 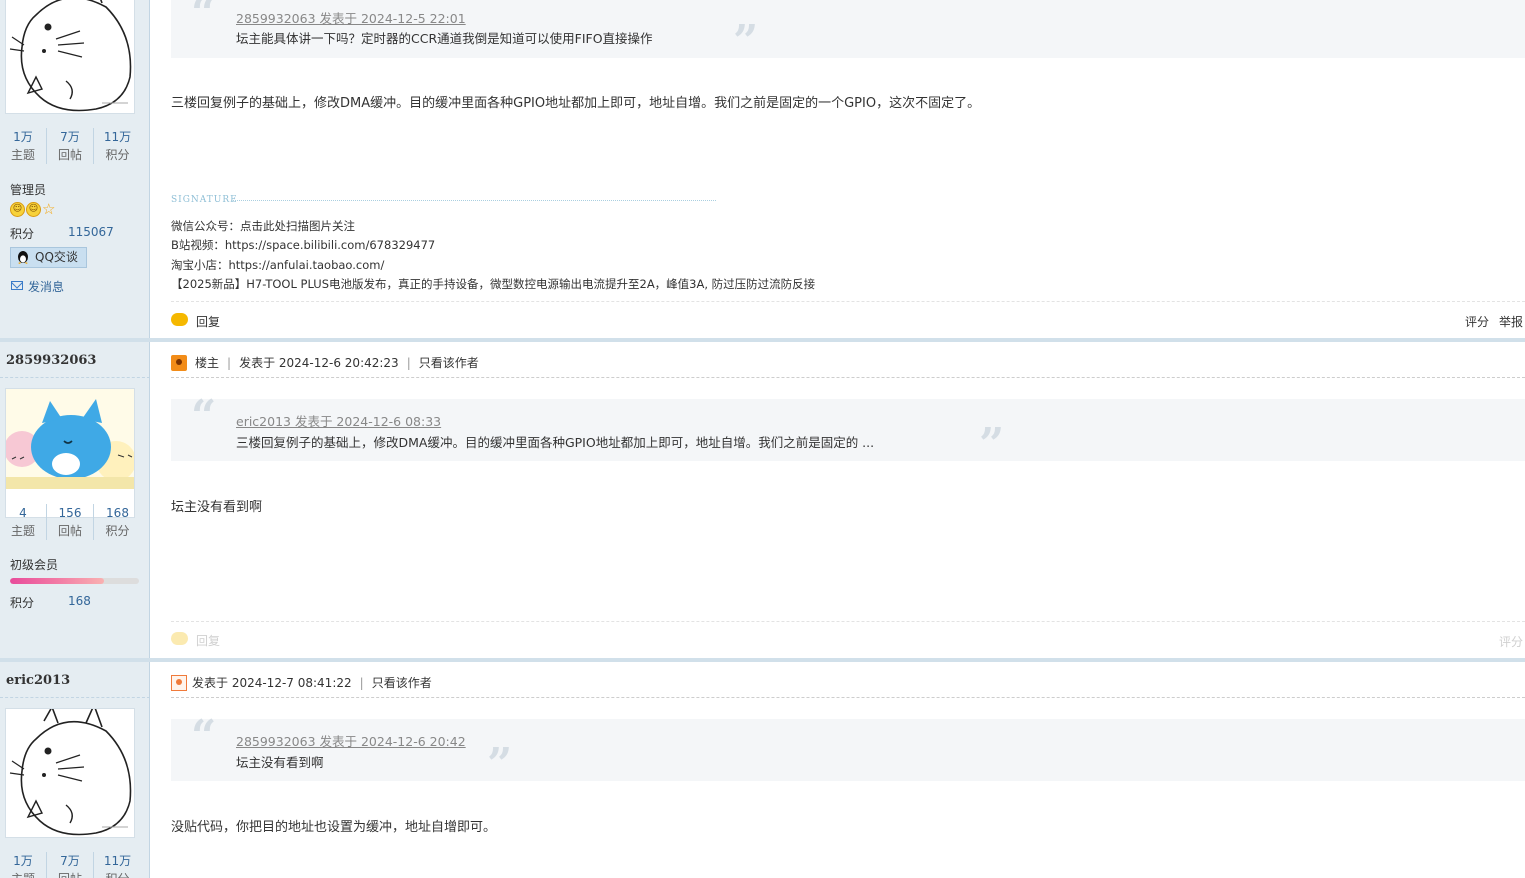 What do you see at coordinates (493, 265) in the screenshot?
I see `signature-taobao-link: 淘宝小店：https://anfulai.taobao.com/` at bounding box center [493, 265].